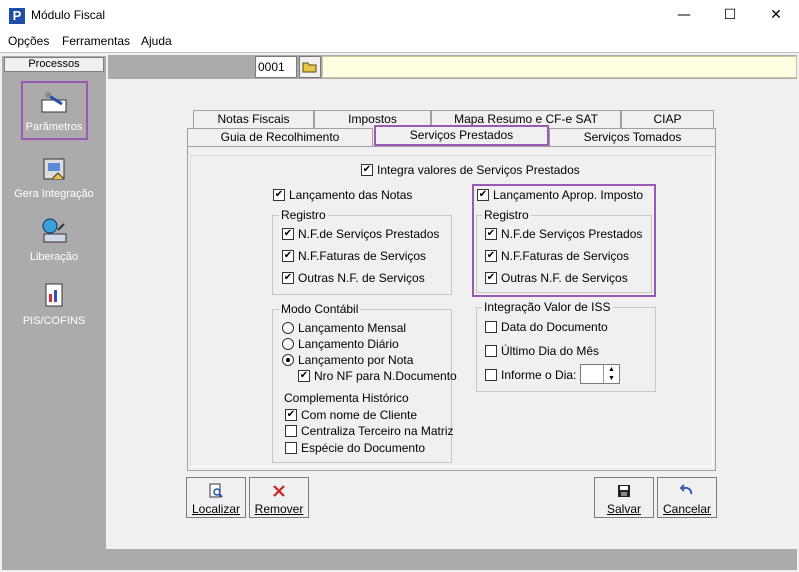  What do you see at coordinates (288, 344) in the screenshot?
I see `radio-diario` at bounding box center [288, 344].